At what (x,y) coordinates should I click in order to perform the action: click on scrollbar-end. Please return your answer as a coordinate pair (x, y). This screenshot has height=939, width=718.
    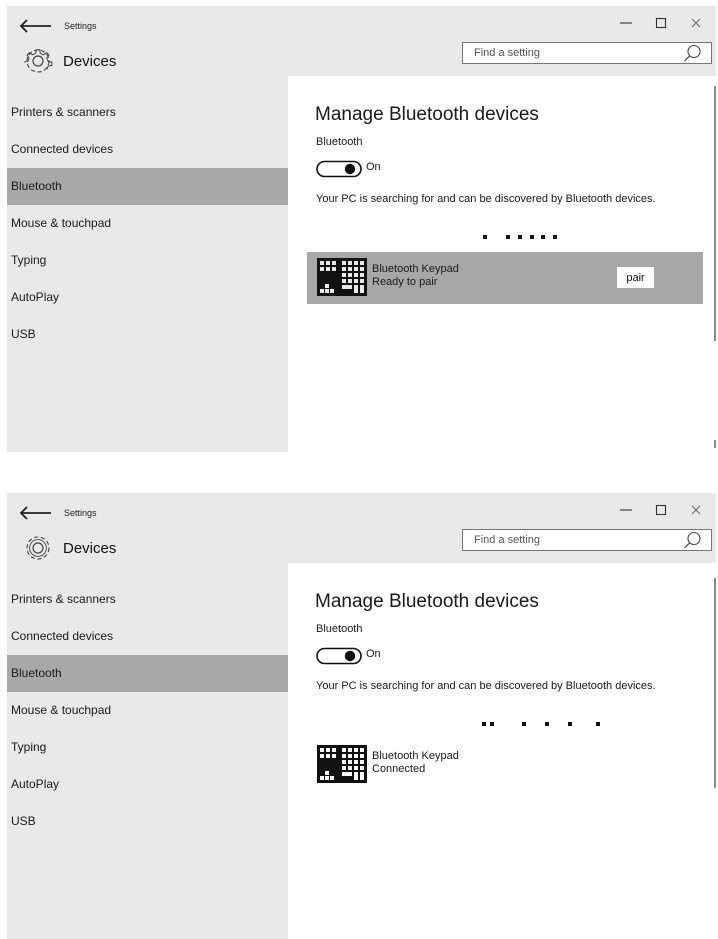
    Looking at the image, I should click on (715, 444).